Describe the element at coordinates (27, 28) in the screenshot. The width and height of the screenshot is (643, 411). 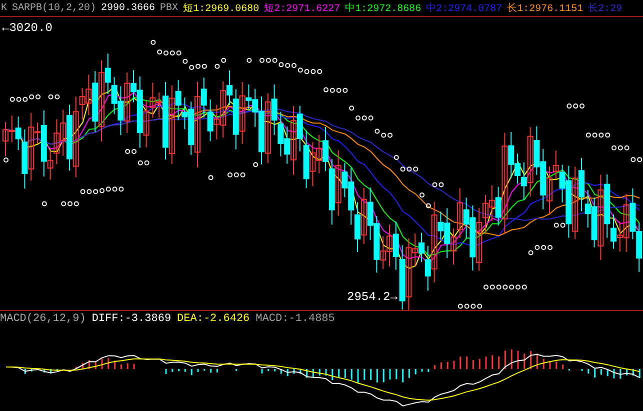
I see `high-price-label: ←3020.0` at that location.